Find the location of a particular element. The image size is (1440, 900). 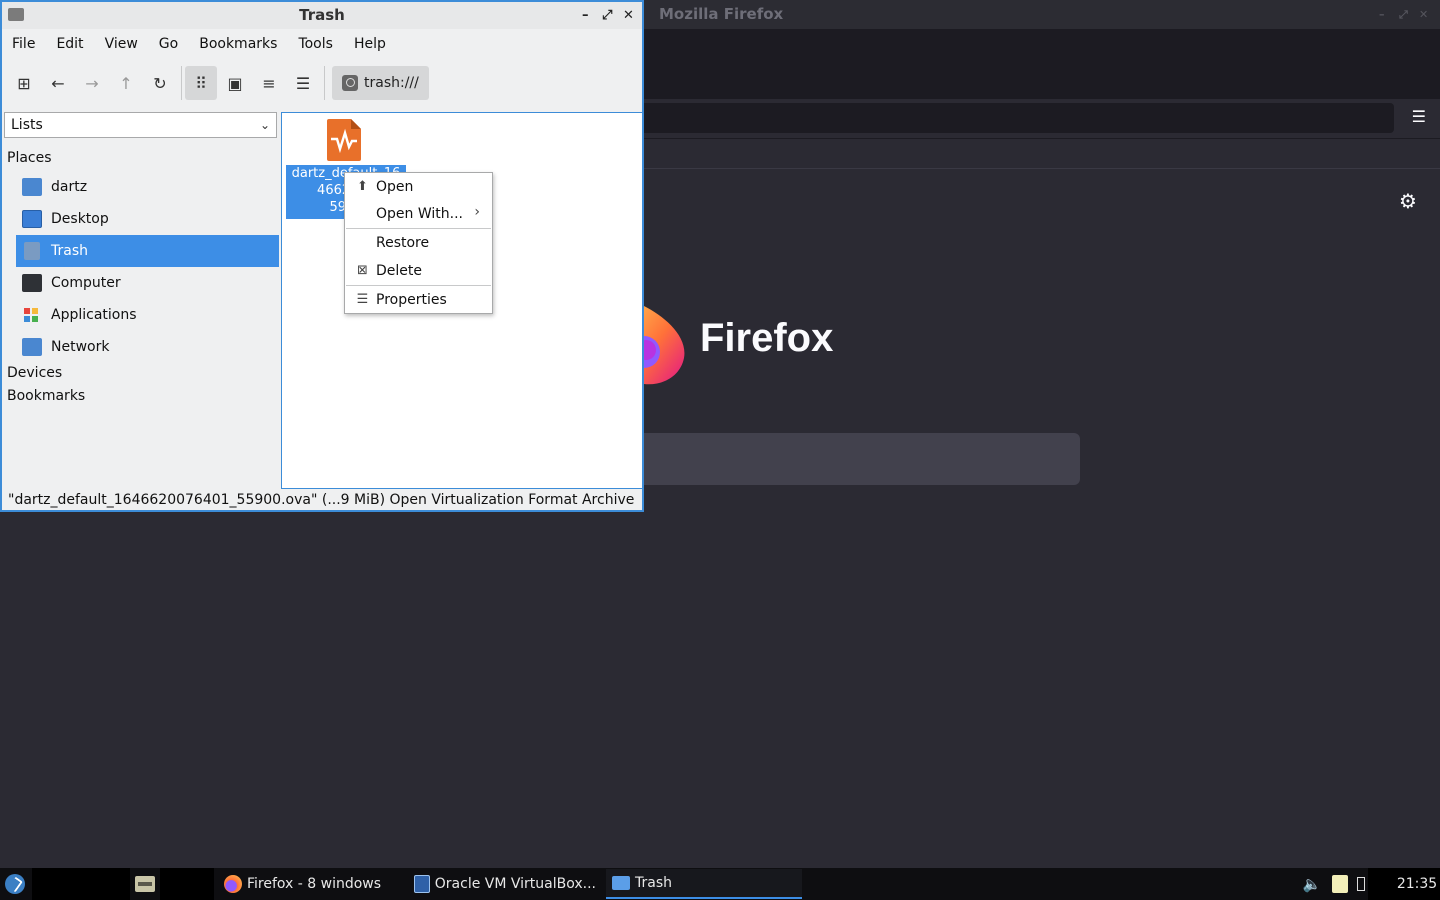

context-menu-restore: Restore is located at coordinates (418, 243).